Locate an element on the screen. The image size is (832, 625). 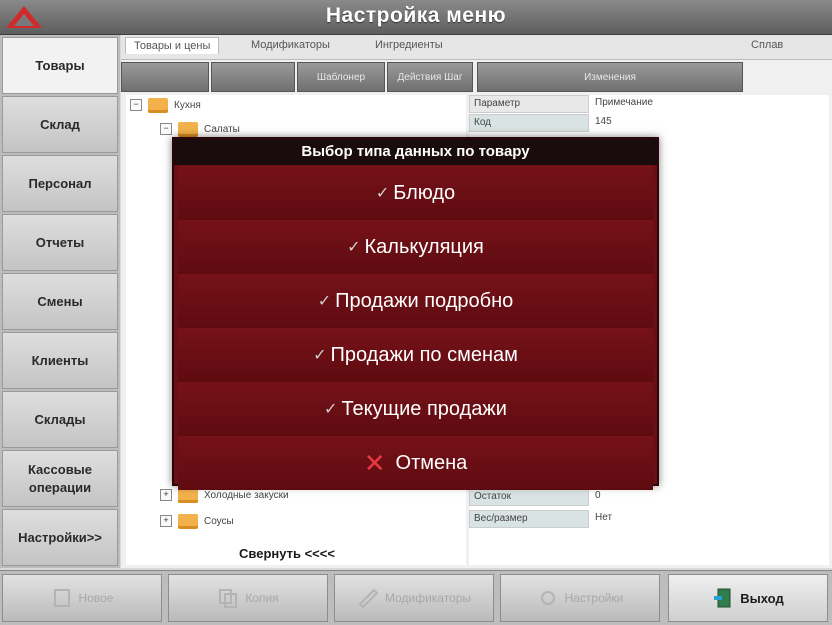
sidebar-item-shifts: Смены is located at coordinates (60, 301).